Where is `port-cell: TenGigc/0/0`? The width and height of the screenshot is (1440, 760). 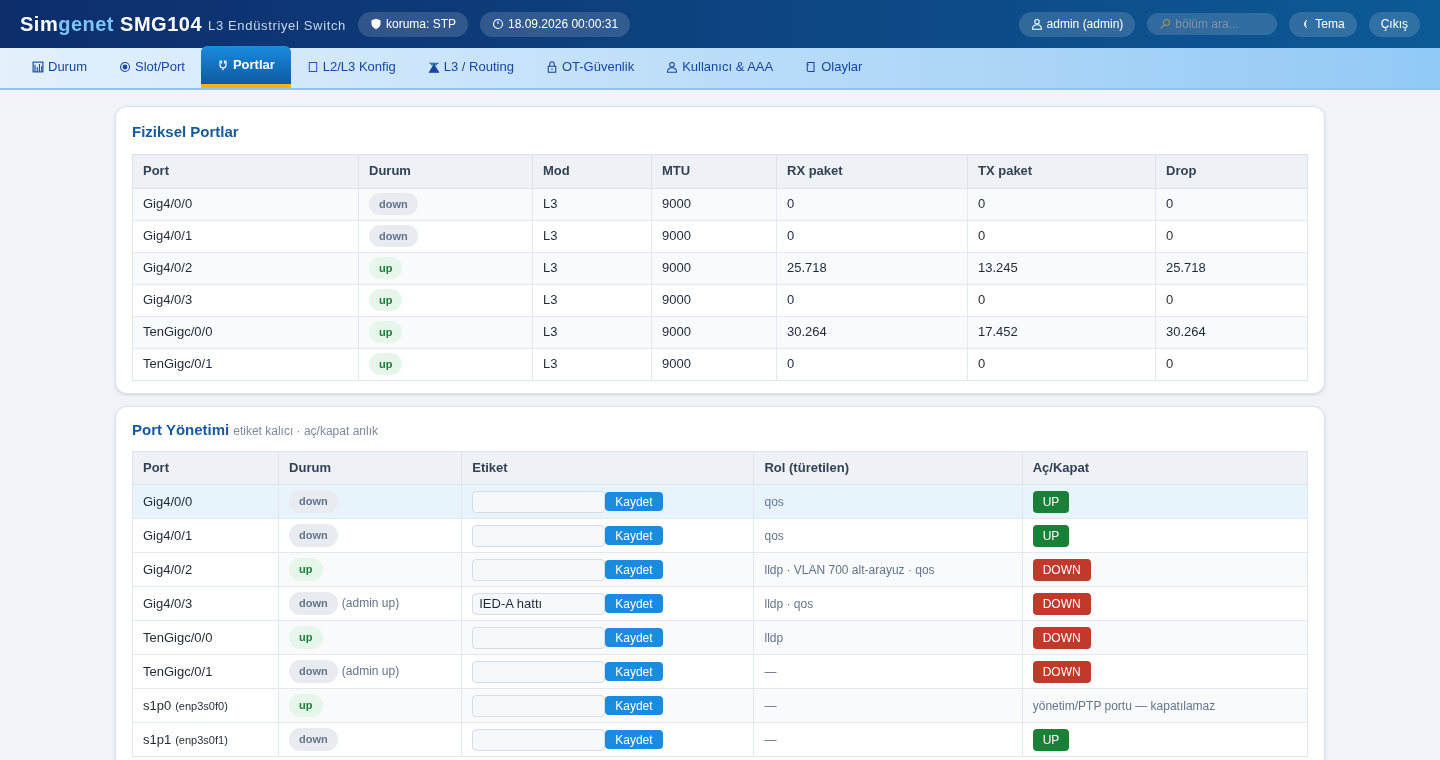 port-cell: TenGigc/0/0 is located at coordinates (205, 637).